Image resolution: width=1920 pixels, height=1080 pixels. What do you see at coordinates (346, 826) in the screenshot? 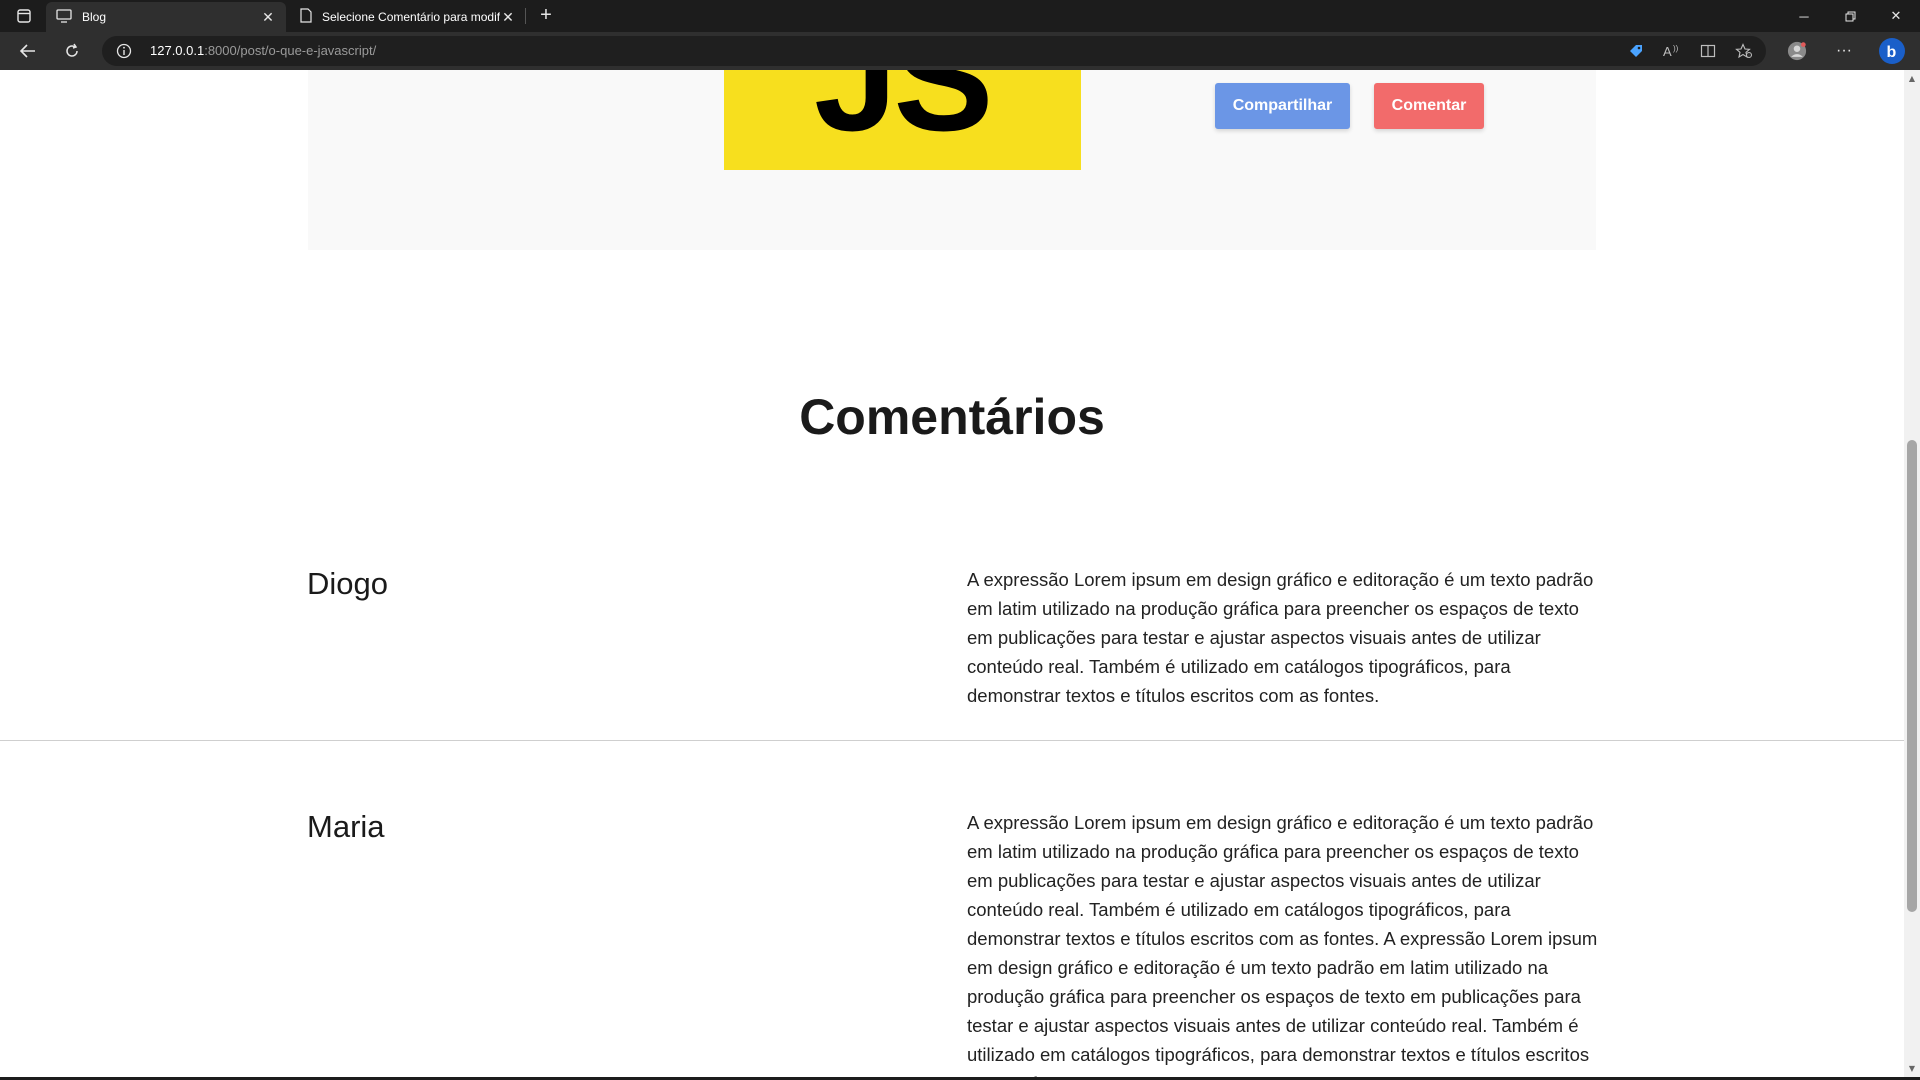
I see `comment-author: Maria` at bounding box center [346, 826].